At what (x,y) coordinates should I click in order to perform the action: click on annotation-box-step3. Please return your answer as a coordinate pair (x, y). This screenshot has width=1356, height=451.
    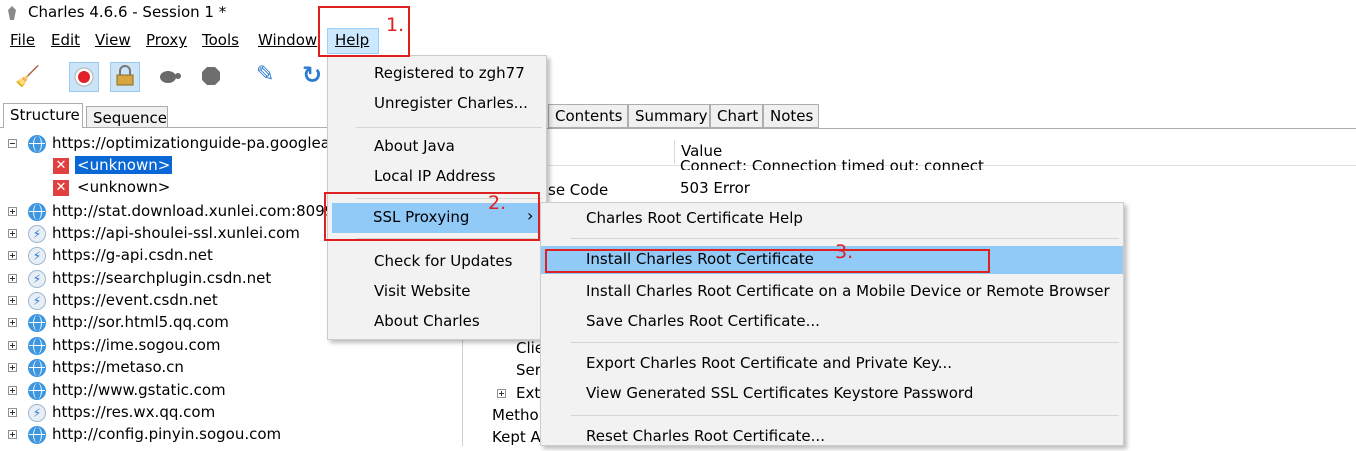
    Looking at the image, I should click on (767, 261).